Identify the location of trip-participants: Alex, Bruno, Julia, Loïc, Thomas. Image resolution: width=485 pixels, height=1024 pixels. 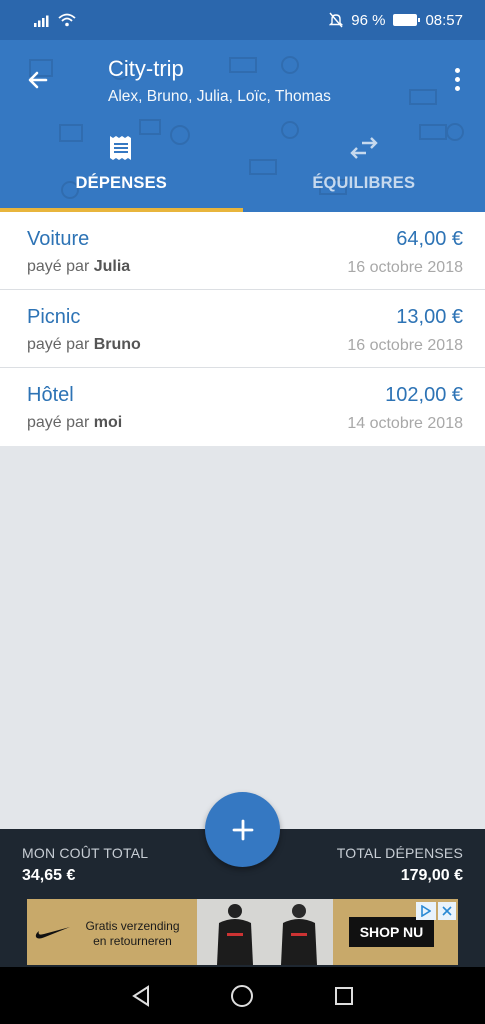
(219, 96).